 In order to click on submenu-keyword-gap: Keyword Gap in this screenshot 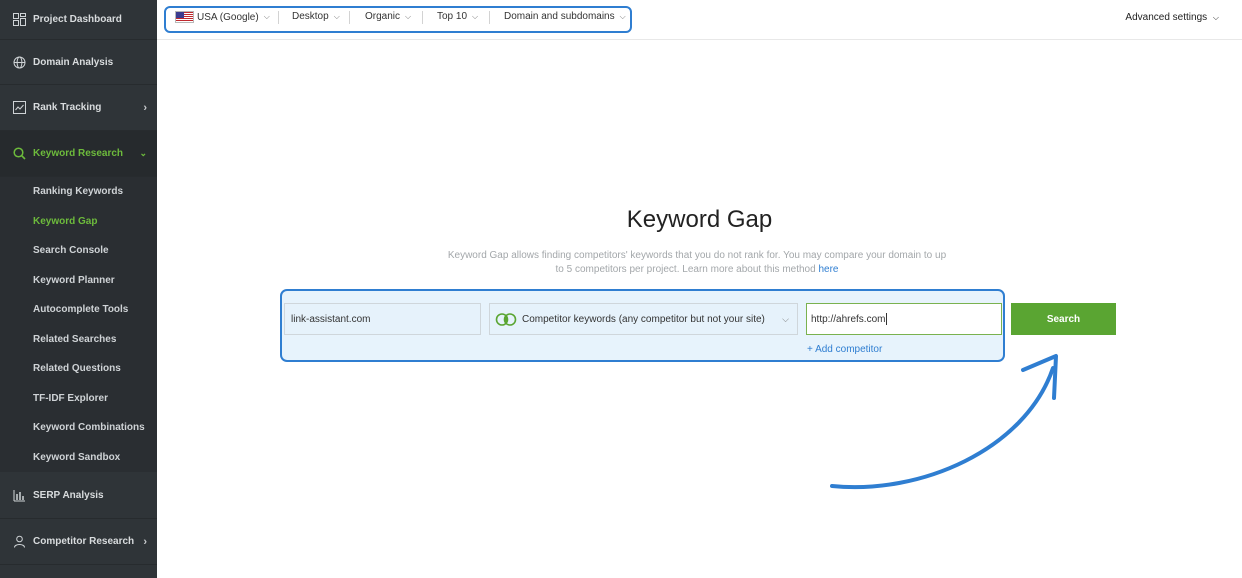, I will do `click(65, 221)`.